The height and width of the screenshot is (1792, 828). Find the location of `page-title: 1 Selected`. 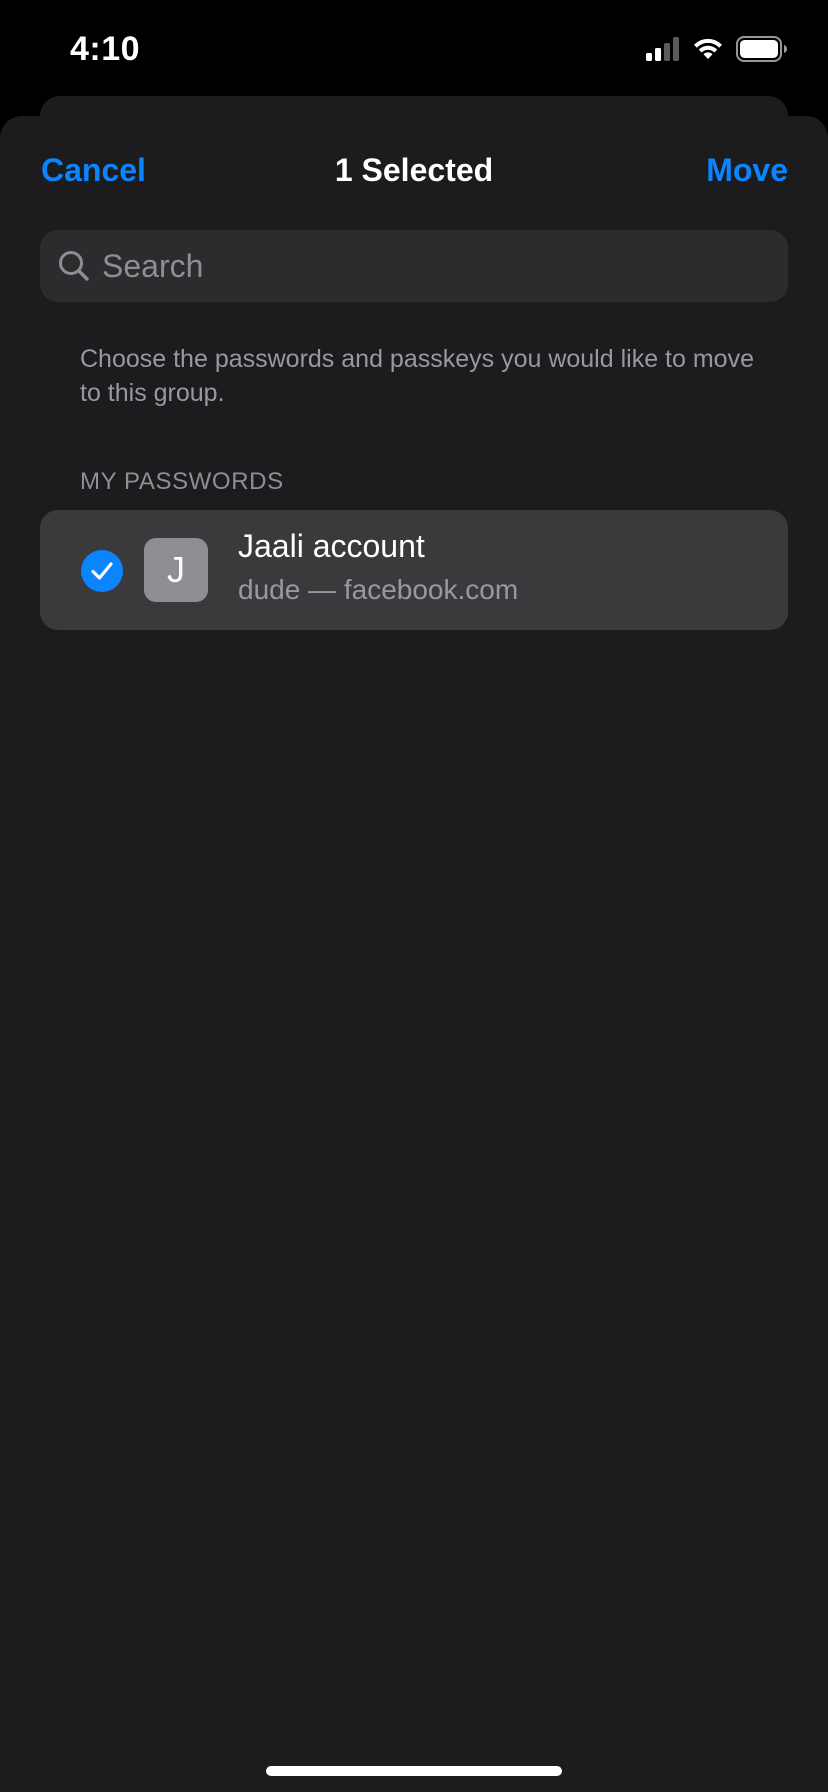

page-title: 1 Selected is located at coordinates (414, 170).